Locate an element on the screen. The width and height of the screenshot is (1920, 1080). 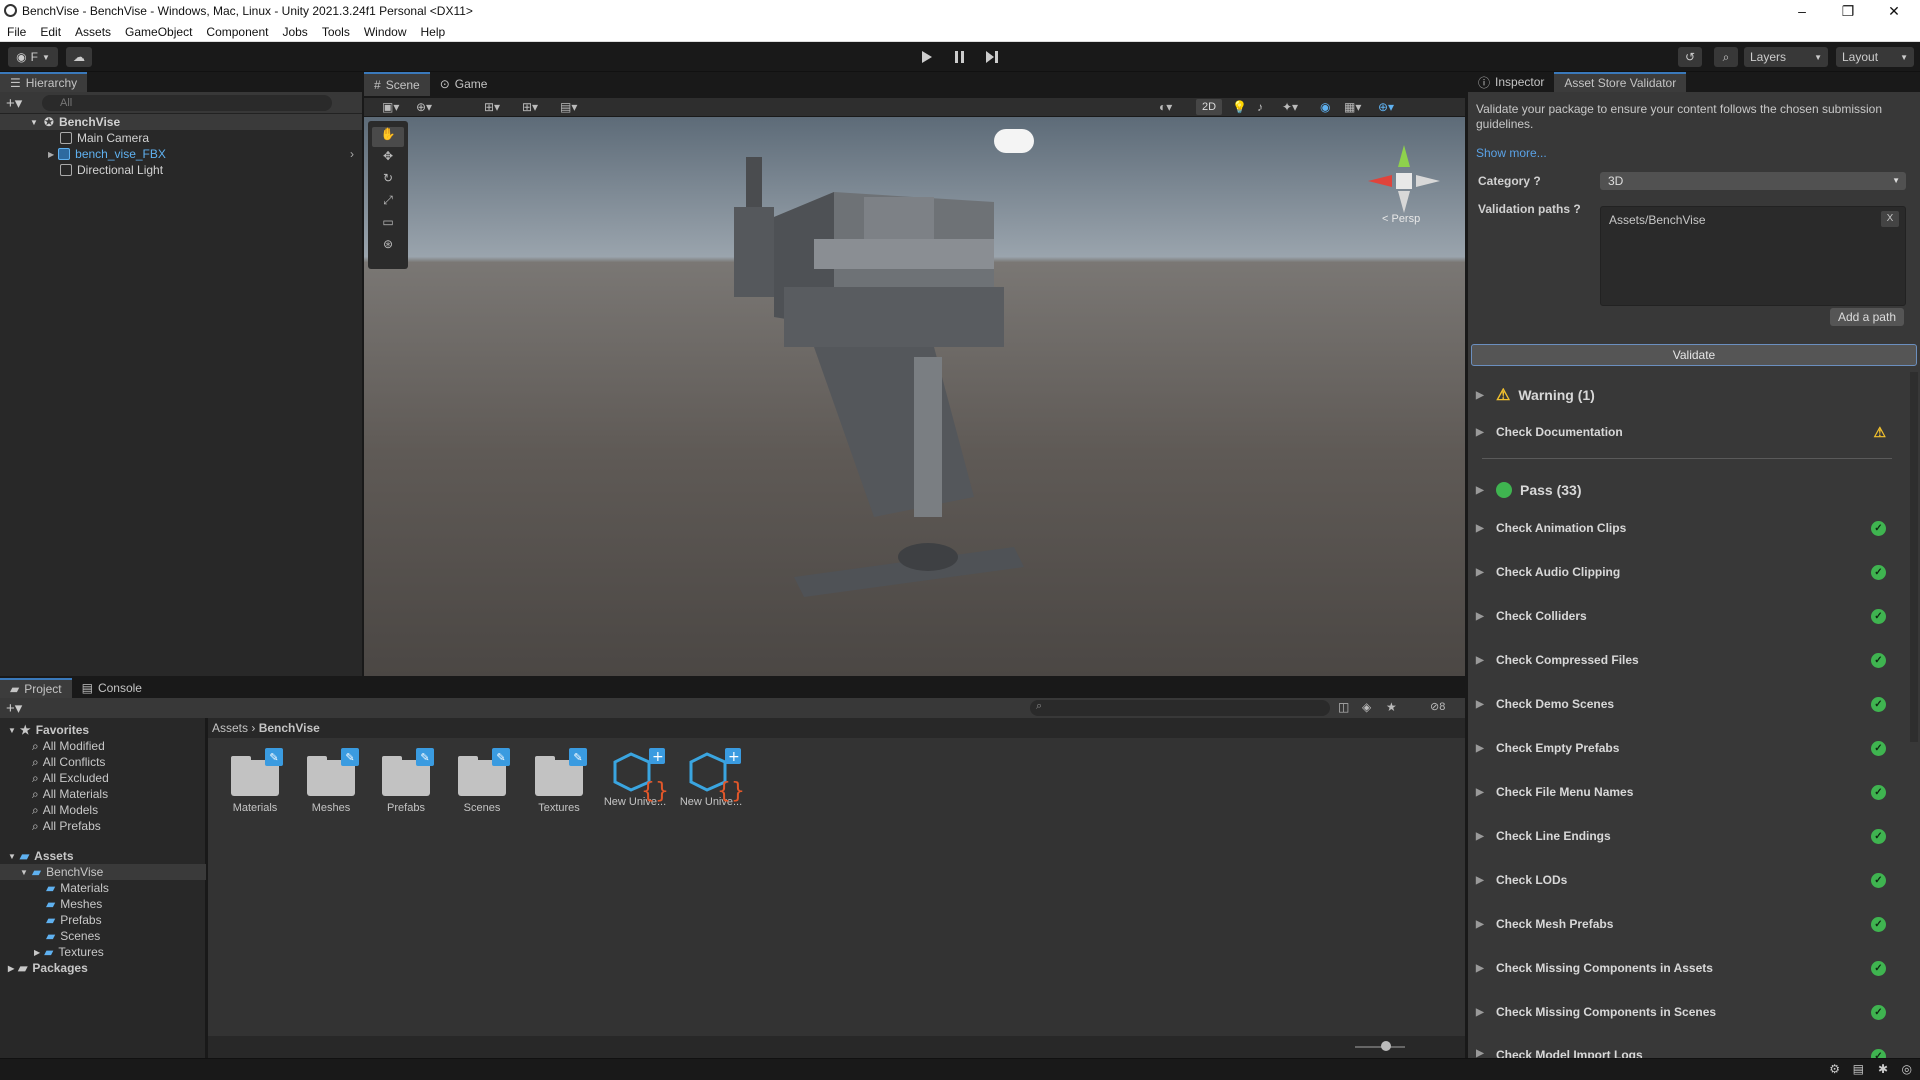
pause-button is located at coordinates (960, 57).